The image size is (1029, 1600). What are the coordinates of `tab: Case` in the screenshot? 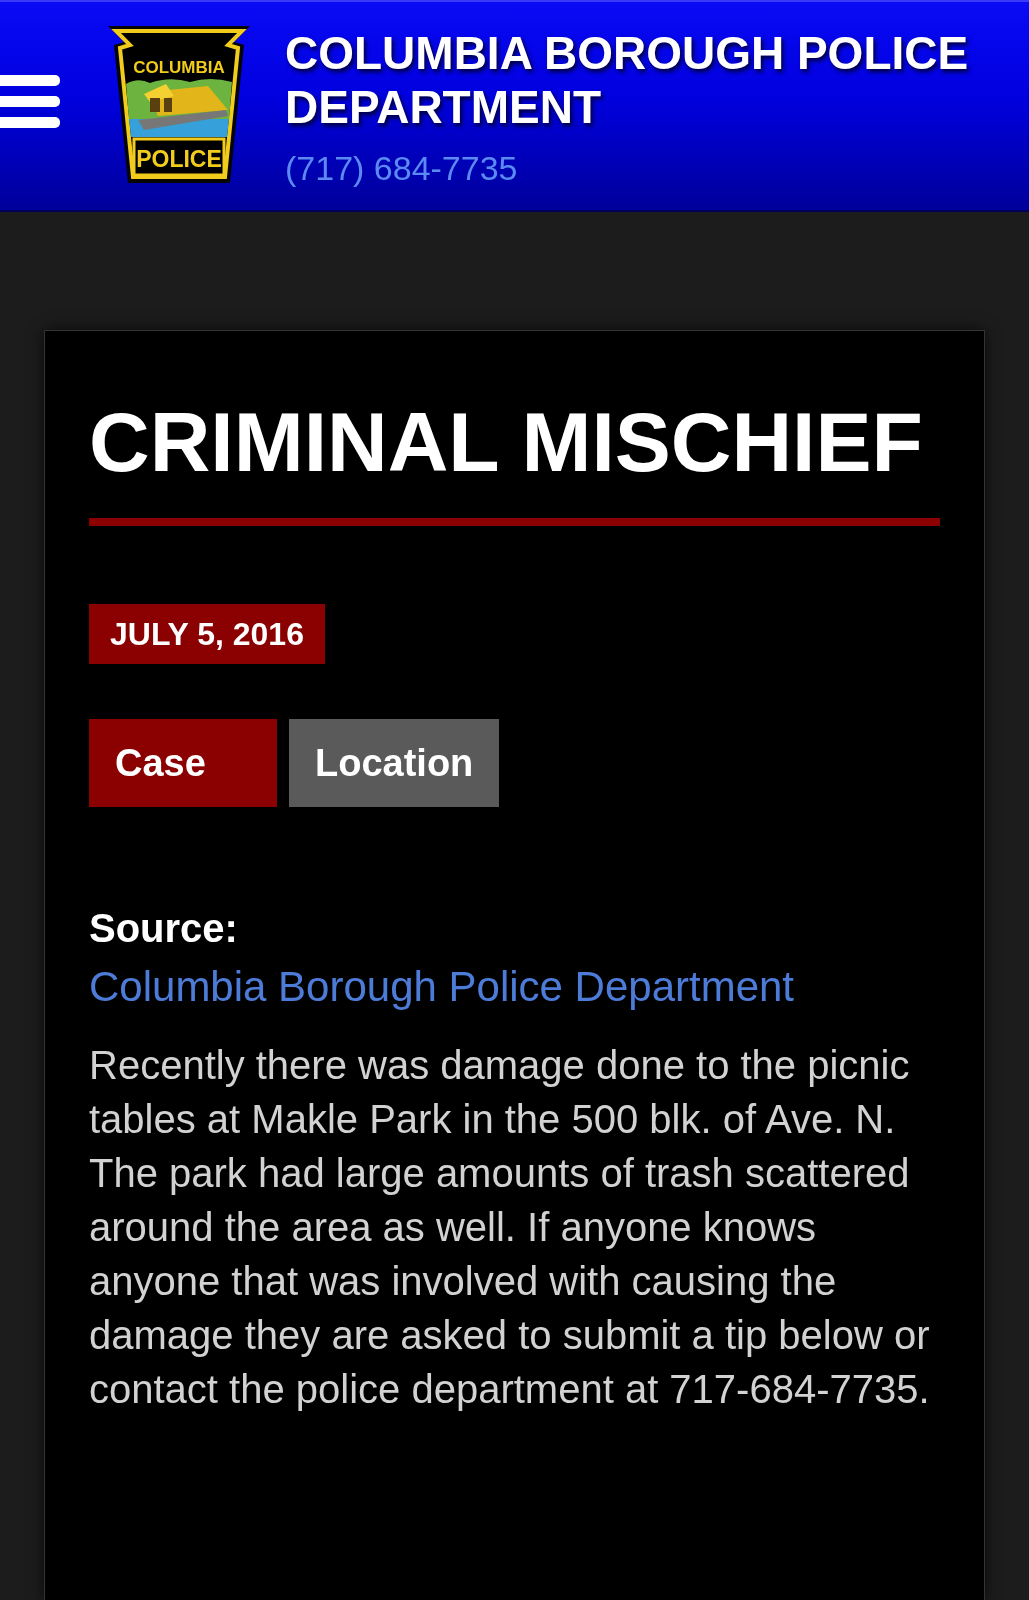 It's located at (183, 763).